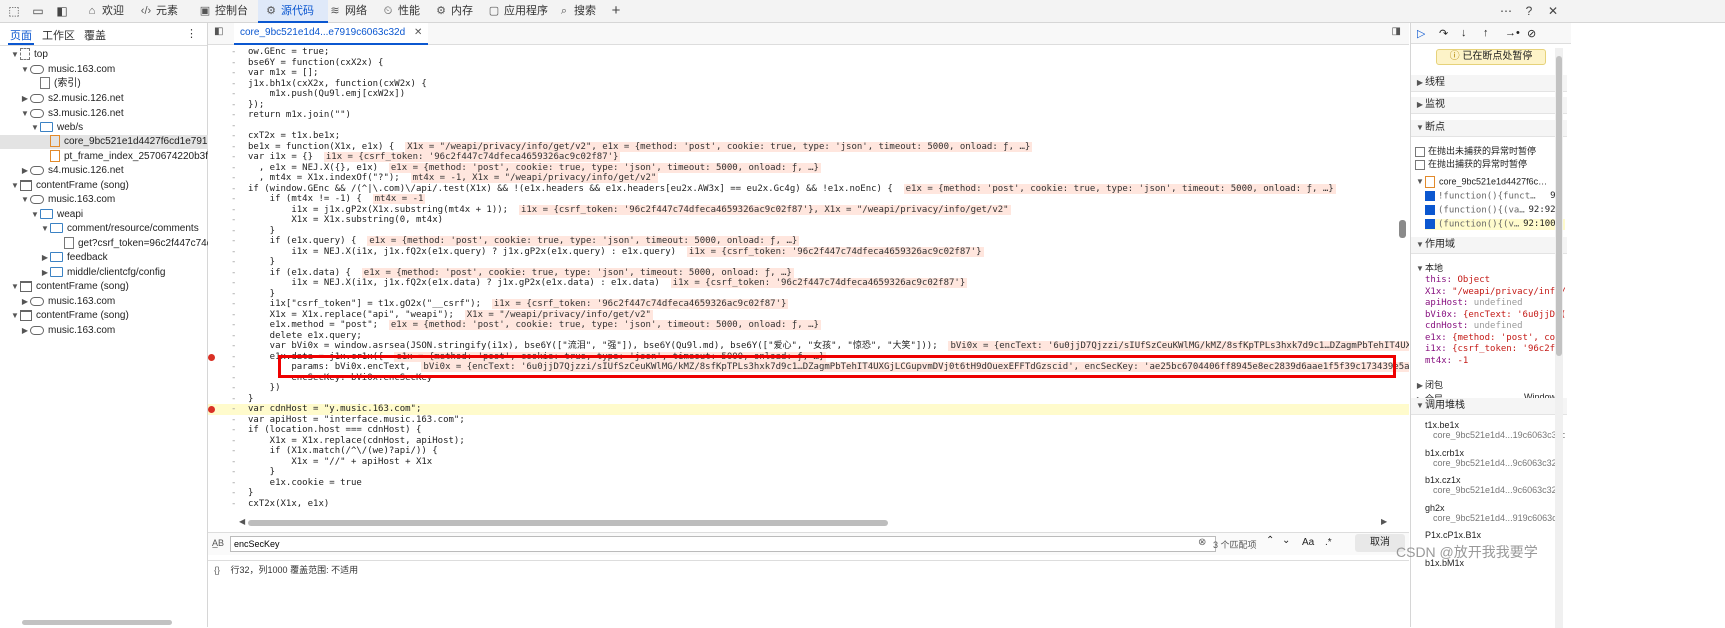 This screenshot has width=1725, height=628. What do you see at coordinates (1489, 406) in the screenshot?
I see `section-callstack: ▼调用堆栈` at bounding box center [1489, 406].